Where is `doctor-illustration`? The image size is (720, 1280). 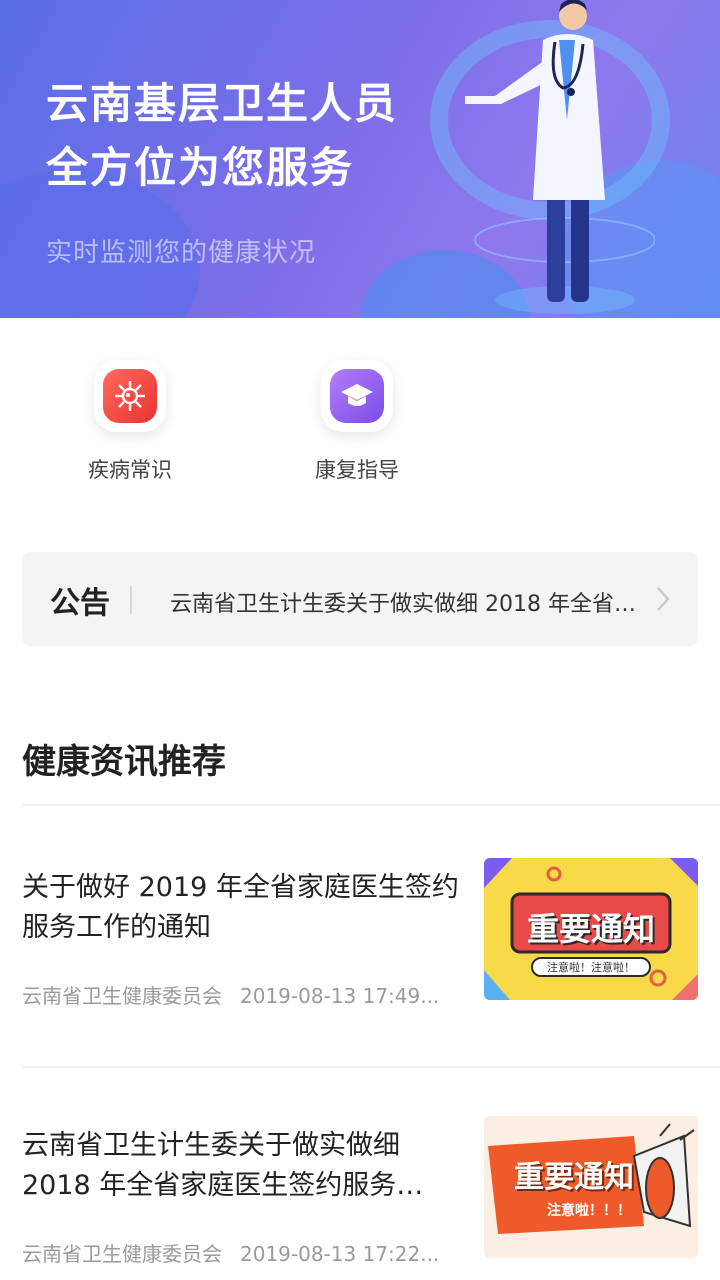
doctor-illustration is located at coordinates (560, 157).